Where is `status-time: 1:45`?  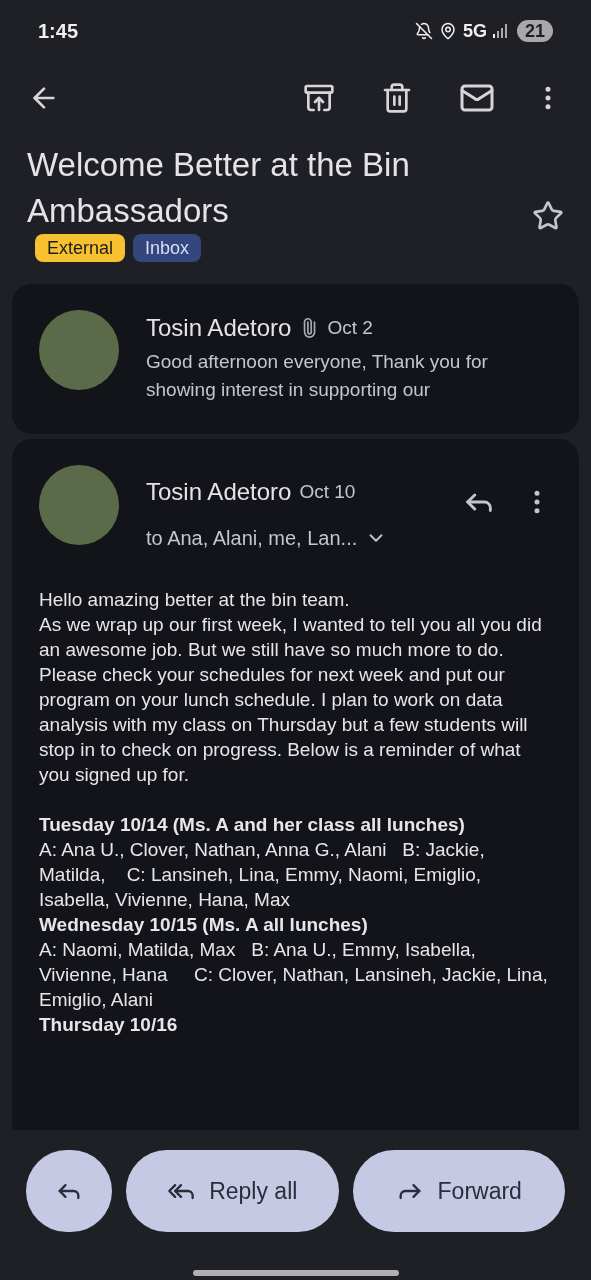
status-time: 1:45 is located at coordinates (58, 31).